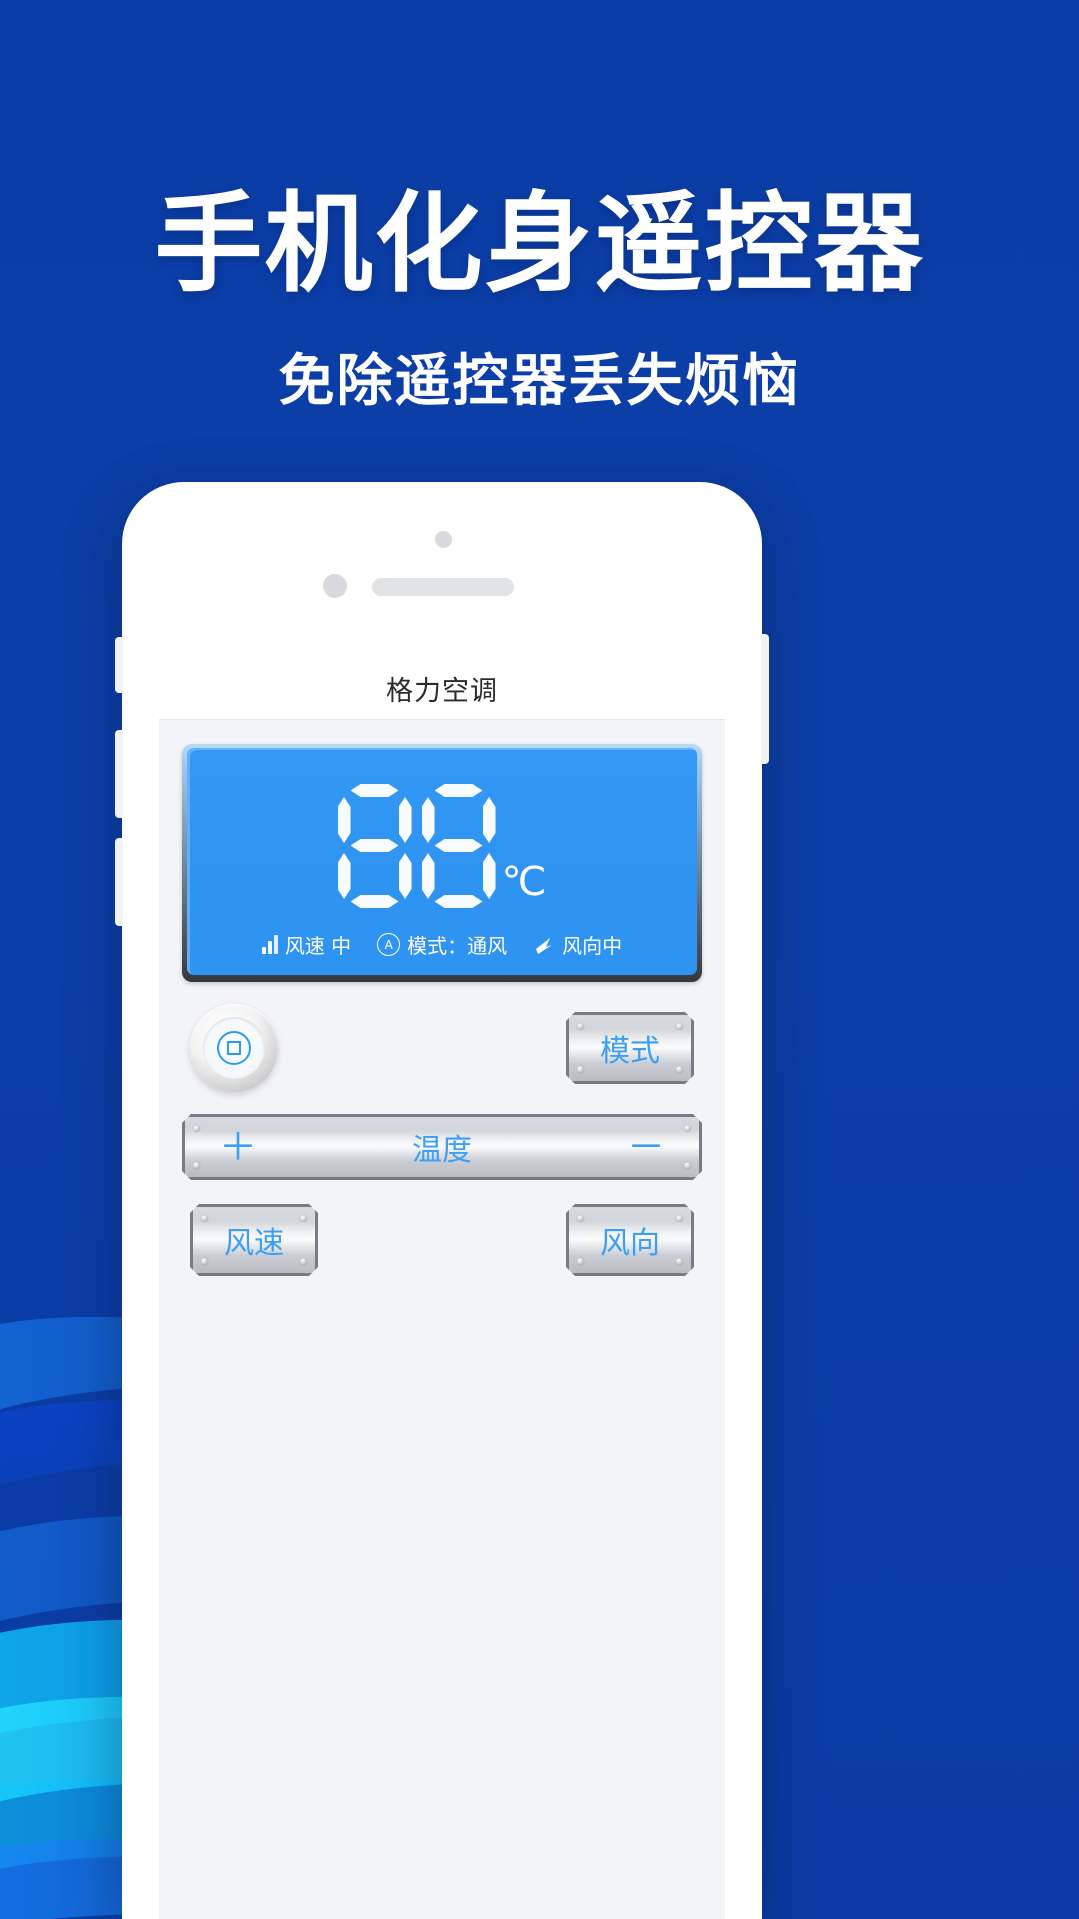  What do you see at coordinates (119, 882) in the screenshot?
I see `phone-volume-down-button` at bounding box center [119, 882].